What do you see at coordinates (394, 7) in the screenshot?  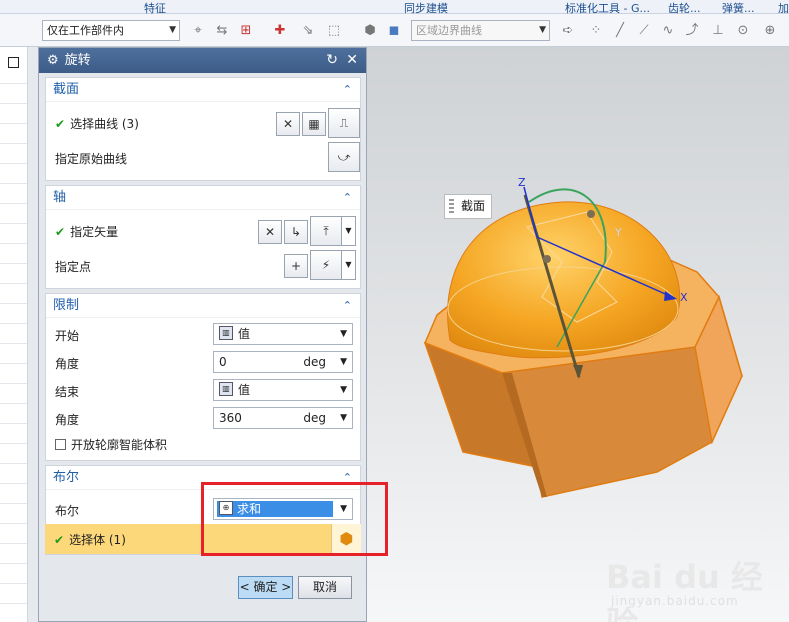 I see `ribbon-tab-strip: 特征 同步建模 标准化工具 - G... 齿轮... 弹簧... 加` at bounding box center [394, 7].